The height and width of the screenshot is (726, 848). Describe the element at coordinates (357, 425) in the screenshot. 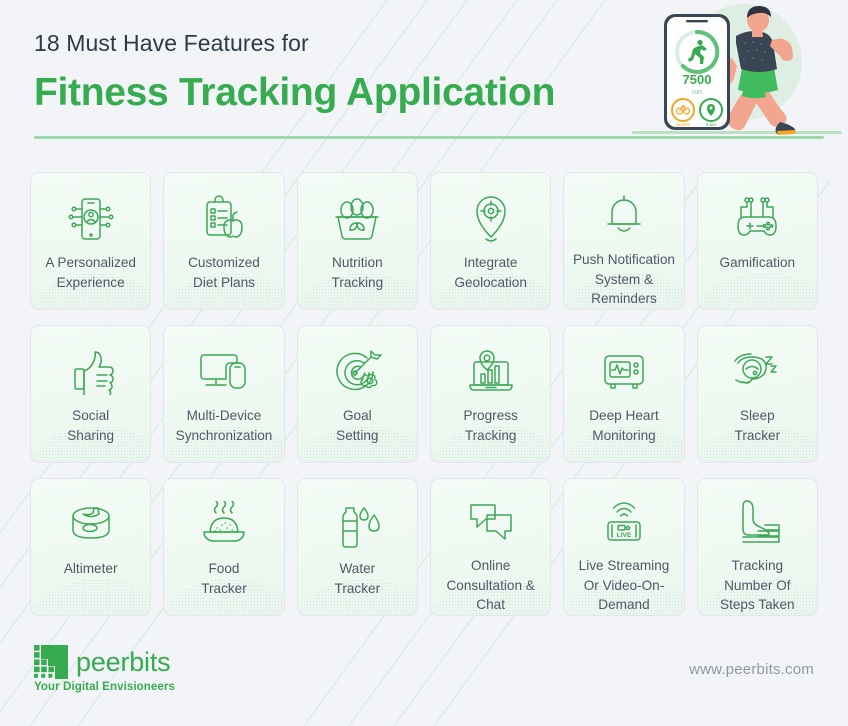

I see `feature-card-label: Goal Setting` at that location.